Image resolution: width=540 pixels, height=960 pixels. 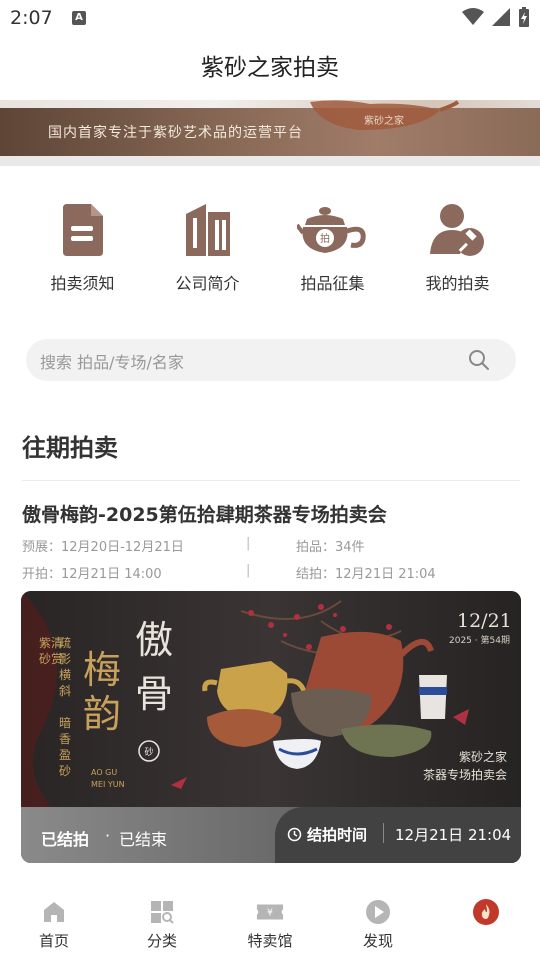 I want to click on quick-item-label: 拍品征集, so click(x=332, y=283).